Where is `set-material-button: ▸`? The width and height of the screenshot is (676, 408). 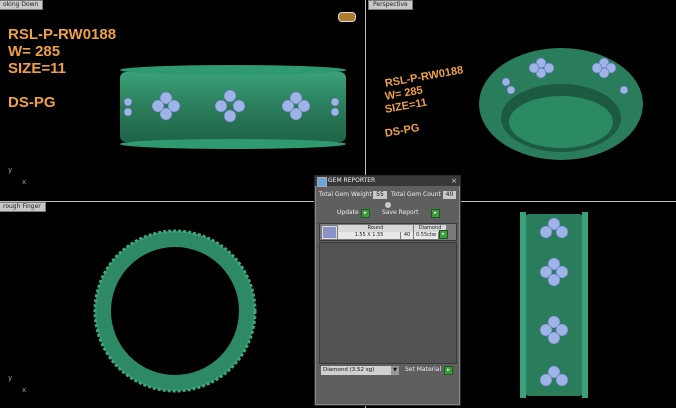 set-material-button: ▸ is located at coordinates (448, 370).